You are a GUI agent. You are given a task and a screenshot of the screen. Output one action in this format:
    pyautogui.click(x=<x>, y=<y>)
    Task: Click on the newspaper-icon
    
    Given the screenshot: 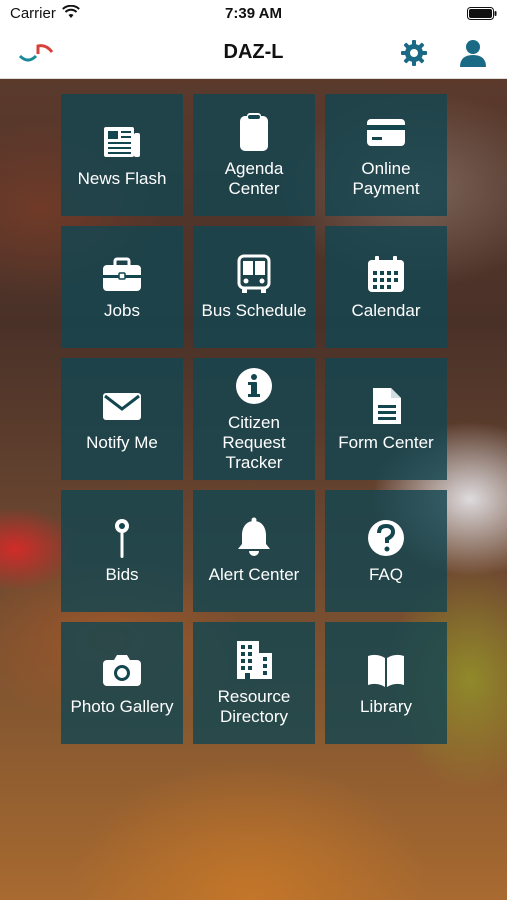 What is the action you would take?
    pyautogui.click(x=122, y=142)
    